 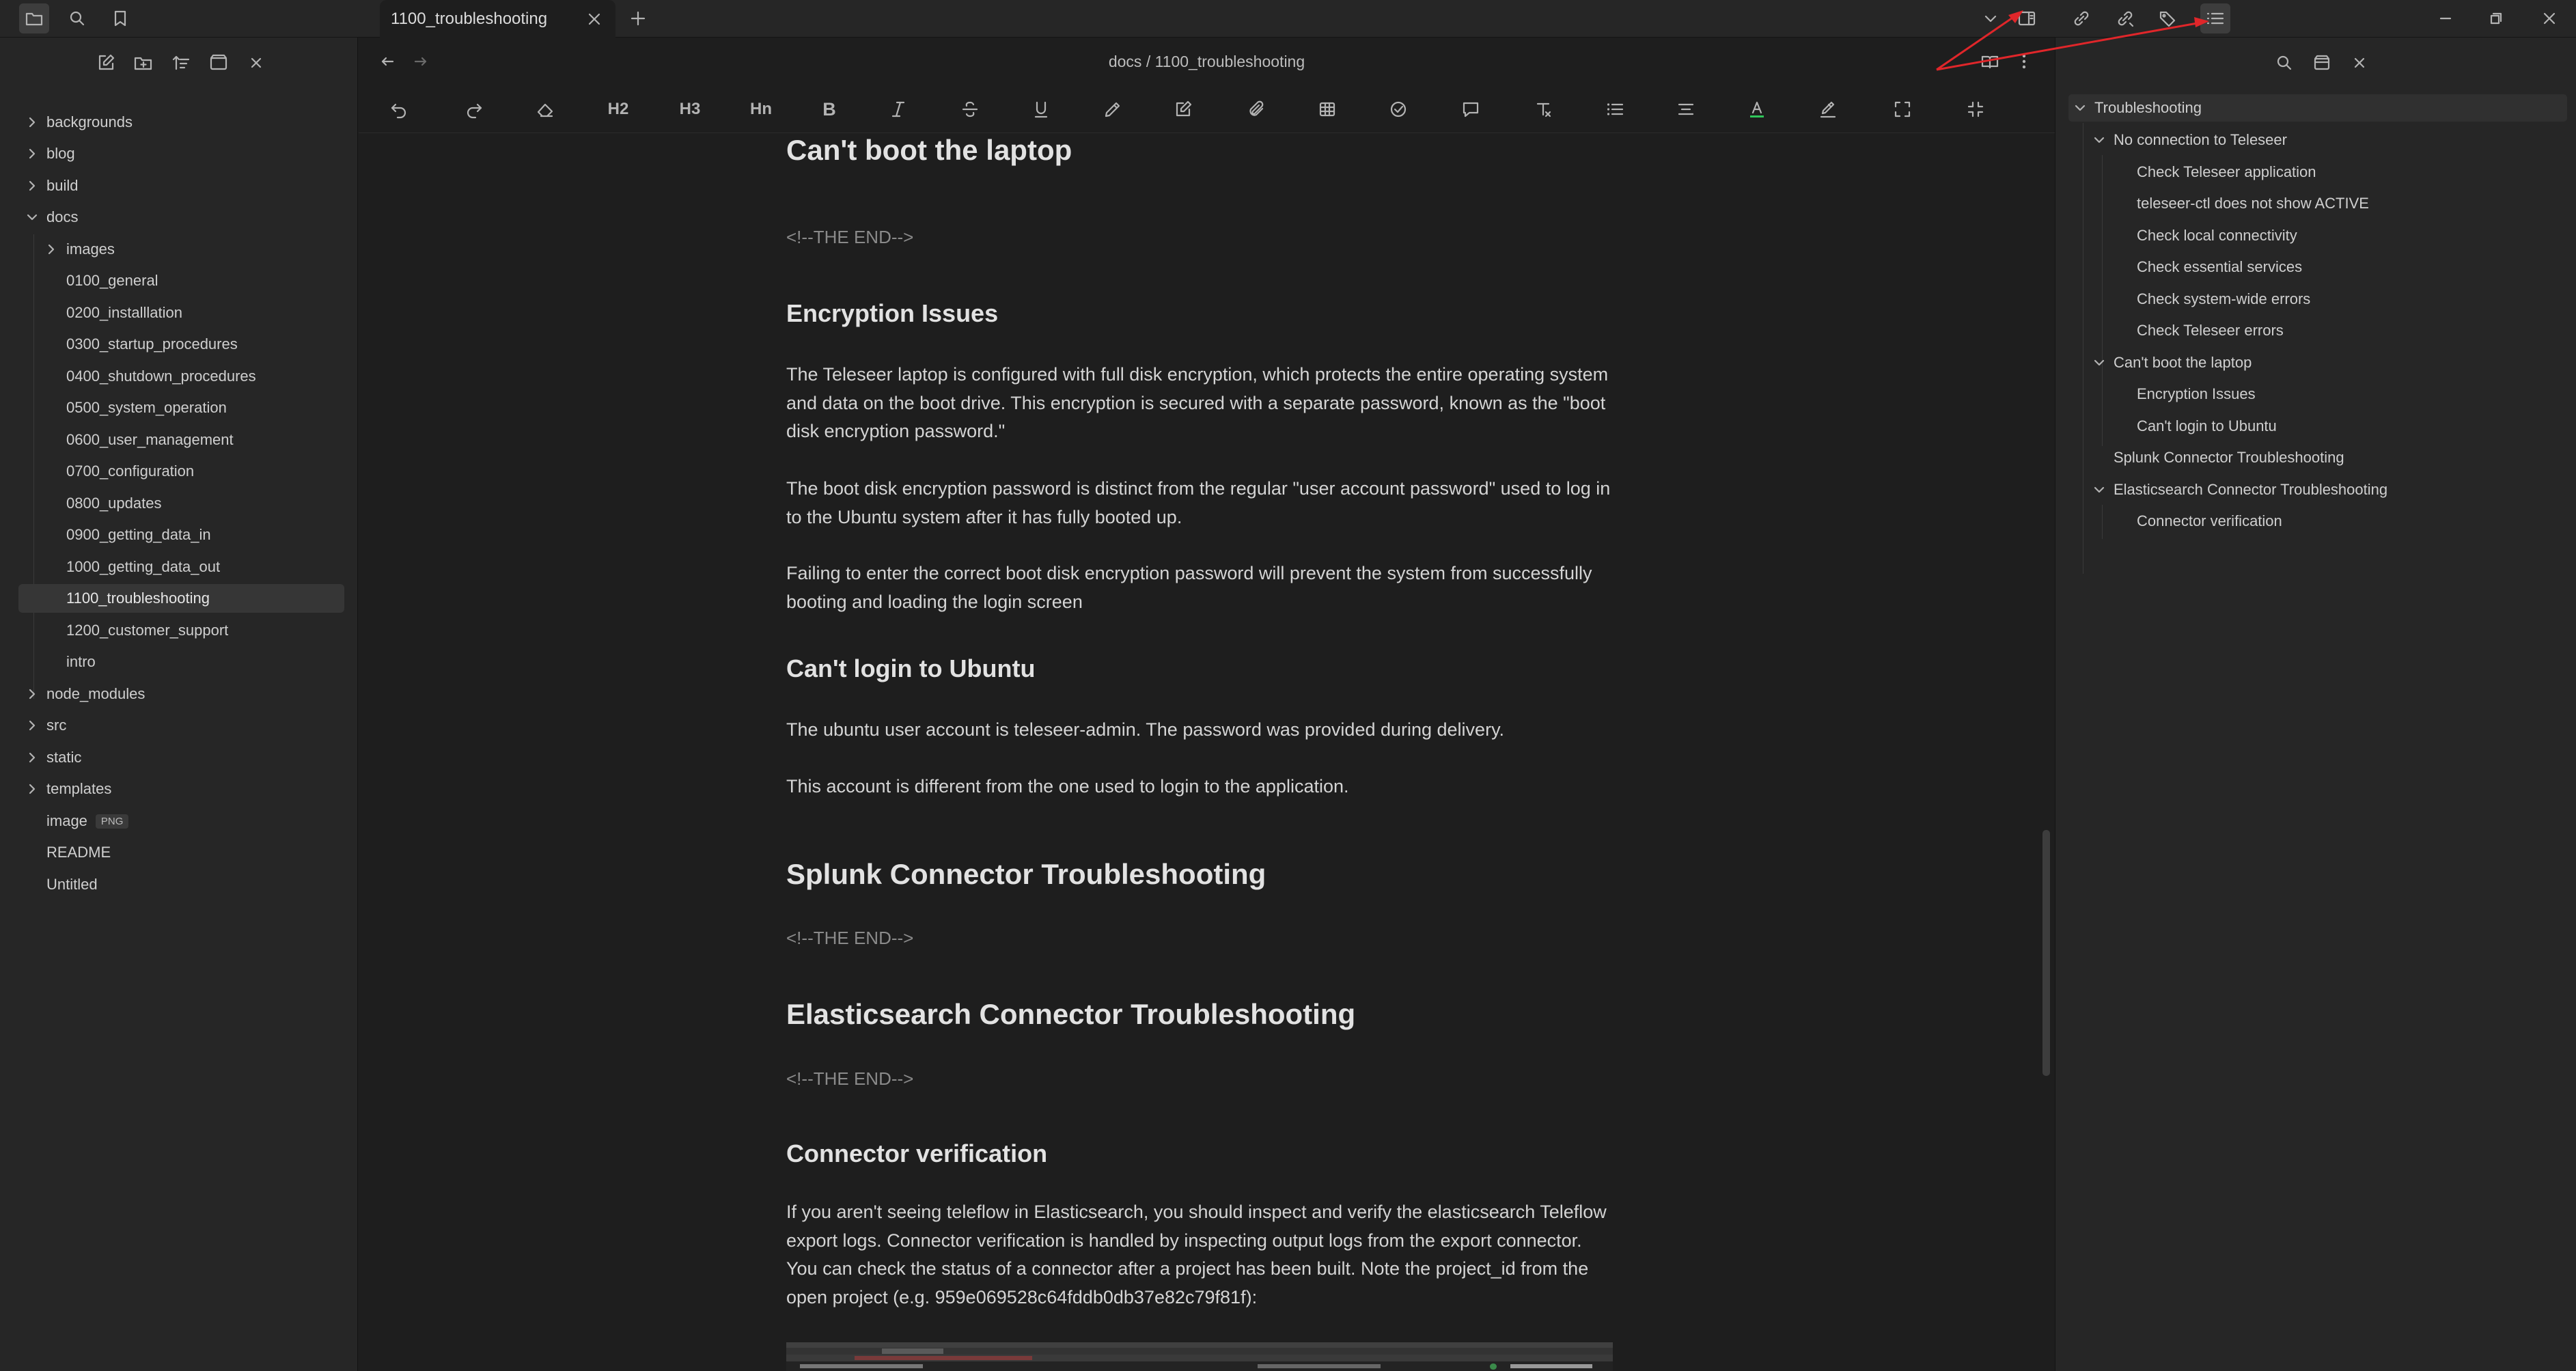 I want to click on file-0600-user-management: 0600_user_management, so click(x=191, y=440).